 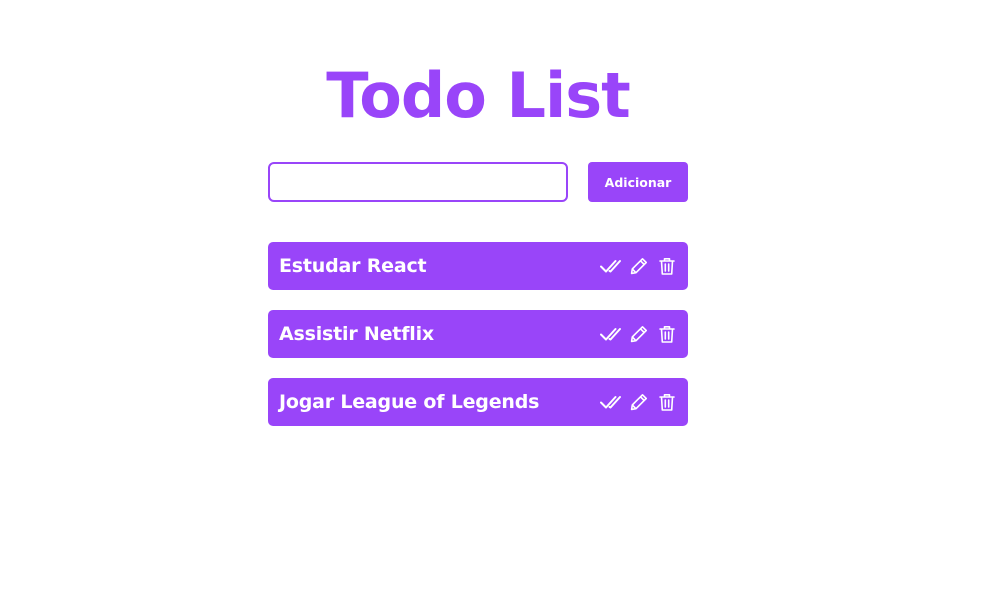 I want to click on task-input, so click(x=418, y=182).